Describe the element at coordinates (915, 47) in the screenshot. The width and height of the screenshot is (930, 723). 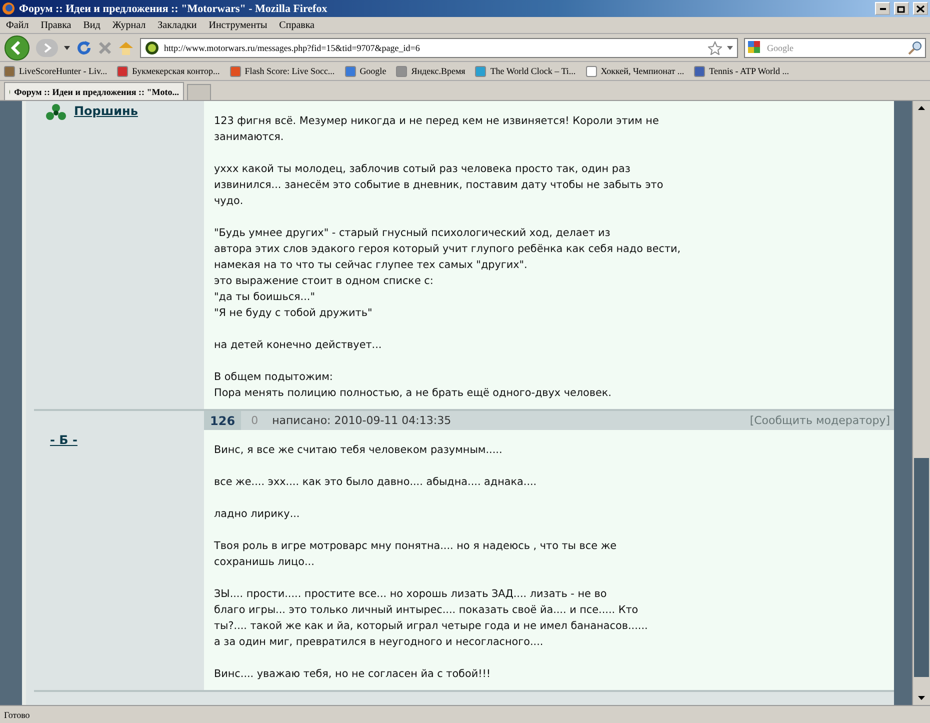
I see `search-icon` at that location.